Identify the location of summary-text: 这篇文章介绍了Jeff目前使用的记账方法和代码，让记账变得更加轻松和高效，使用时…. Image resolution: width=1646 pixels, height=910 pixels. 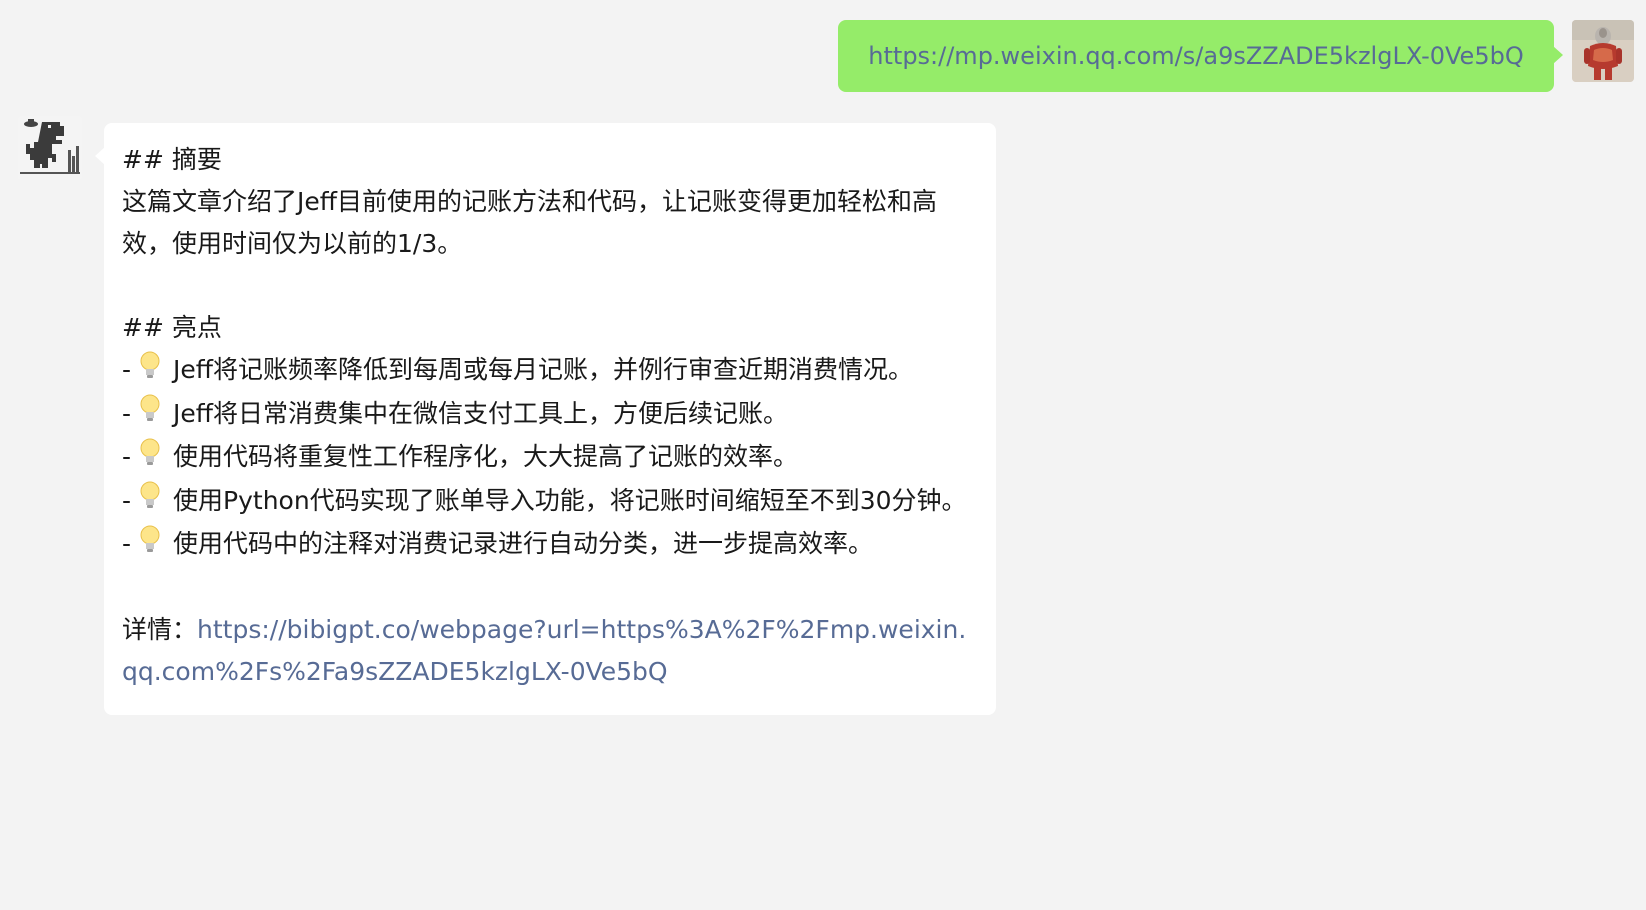
(529, 222).